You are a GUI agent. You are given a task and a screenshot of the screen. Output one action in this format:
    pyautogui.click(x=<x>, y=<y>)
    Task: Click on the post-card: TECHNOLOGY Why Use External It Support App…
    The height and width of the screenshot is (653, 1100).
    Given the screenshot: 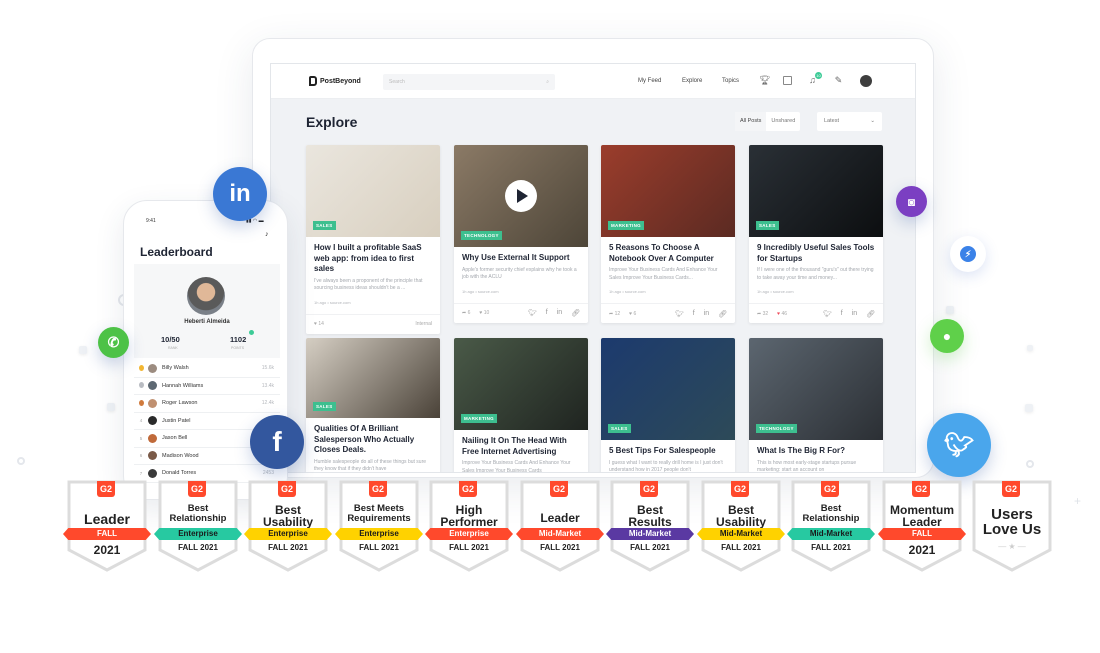 What is the action you would take?
    pyautogui.click(x=521, y=234)
    